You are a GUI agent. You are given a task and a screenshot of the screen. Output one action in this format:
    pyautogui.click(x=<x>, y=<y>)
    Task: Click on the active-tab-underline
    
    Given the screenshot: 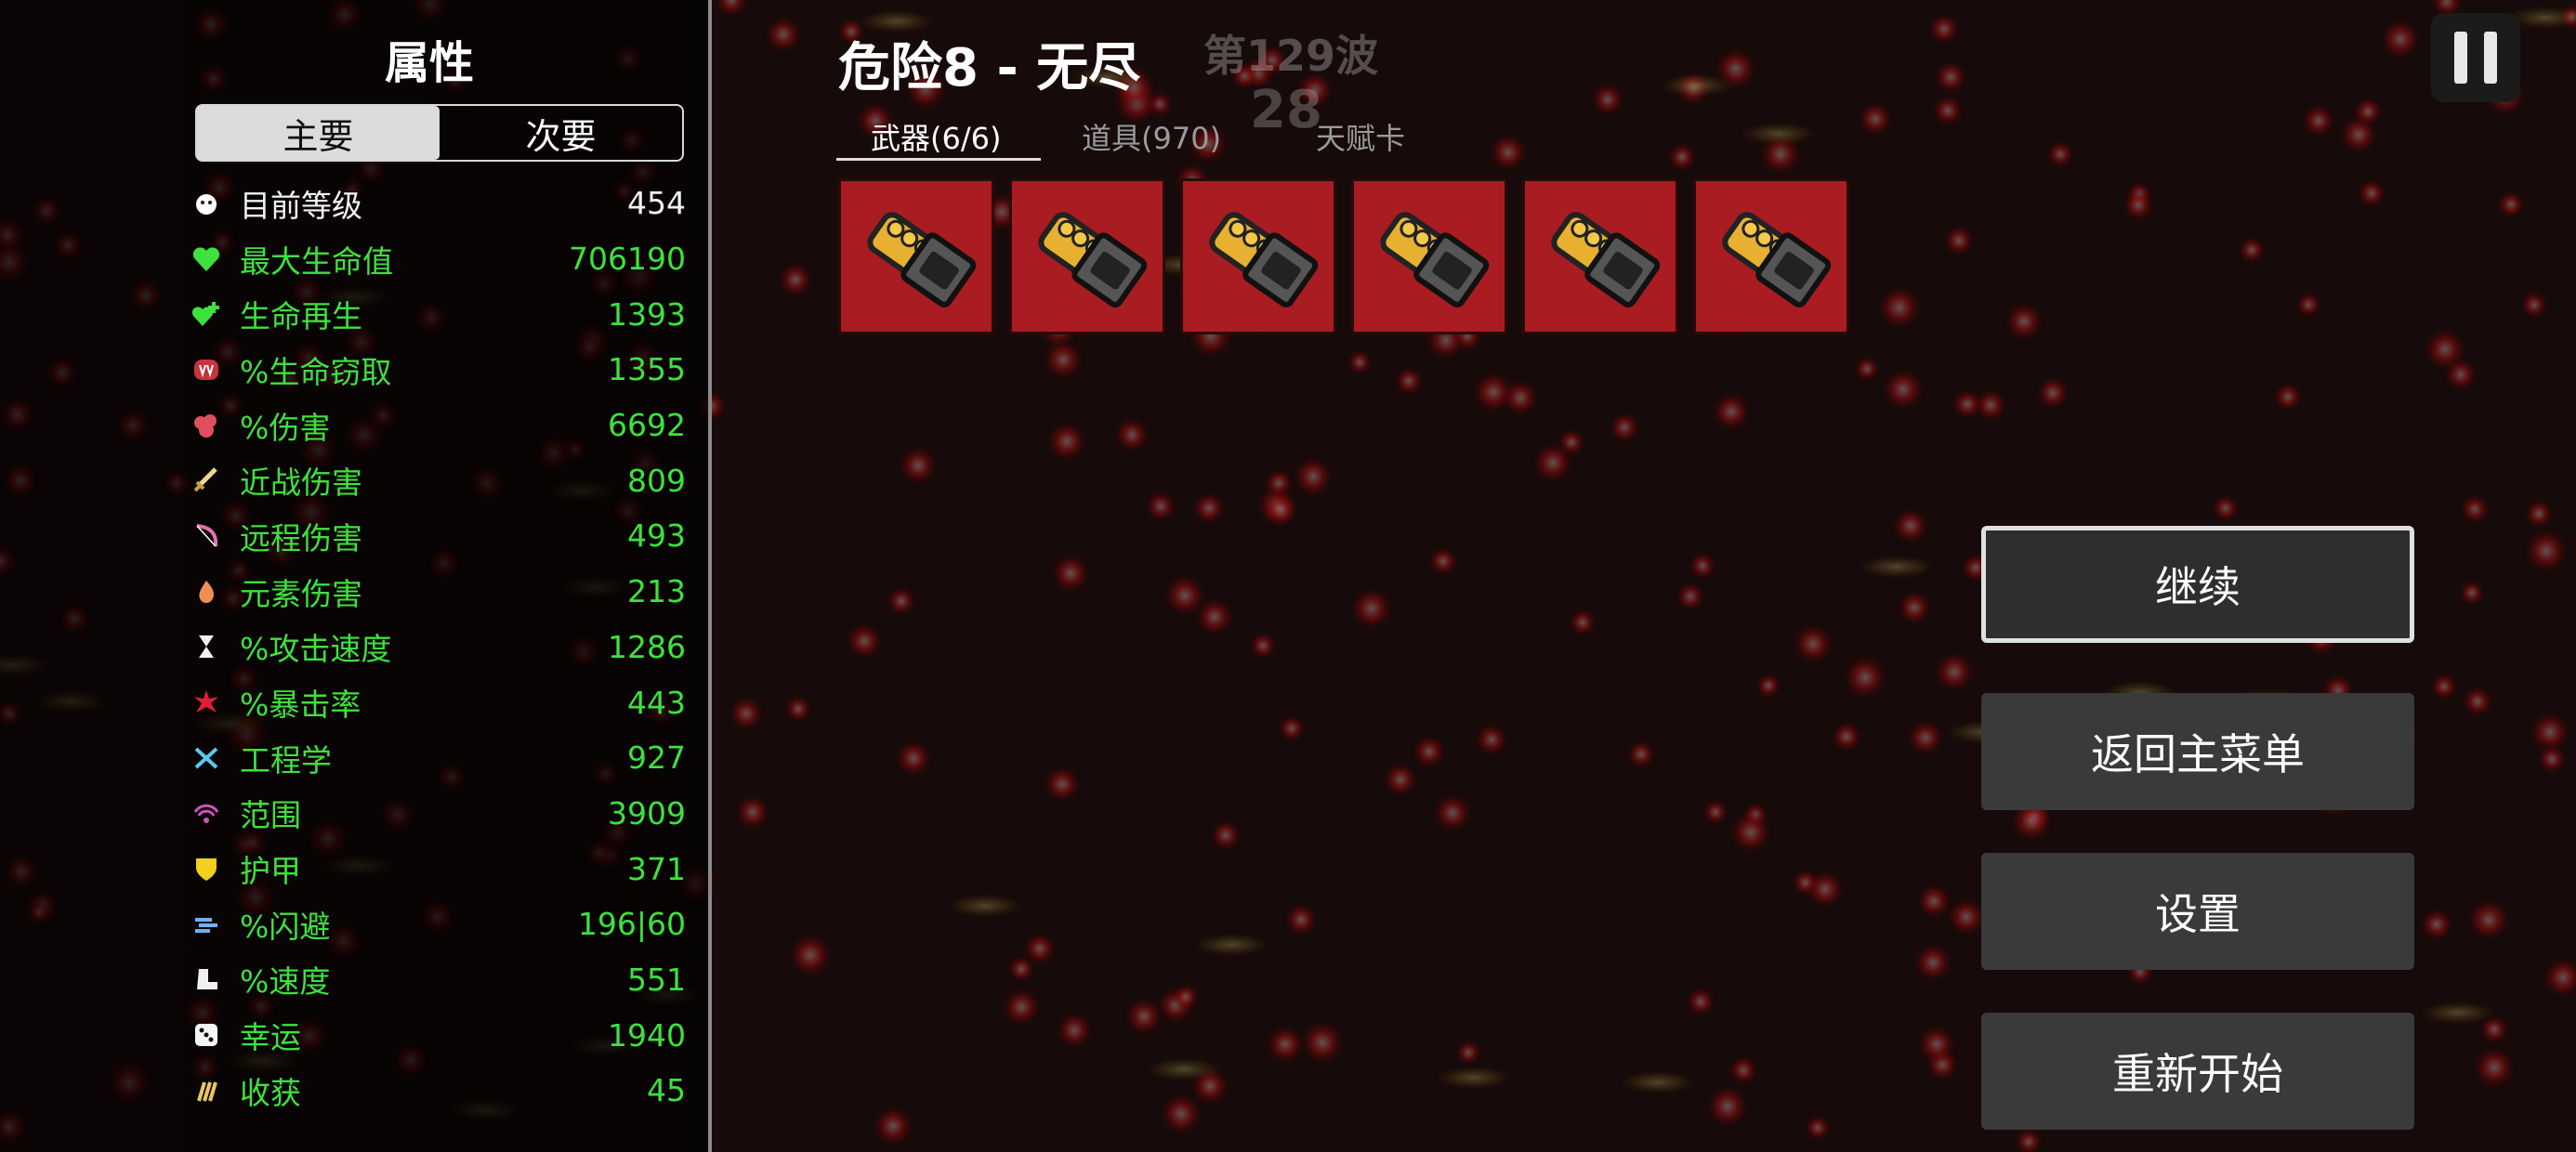 What is the action you would take?
    pyautogui.click(x=938, y=159)
    